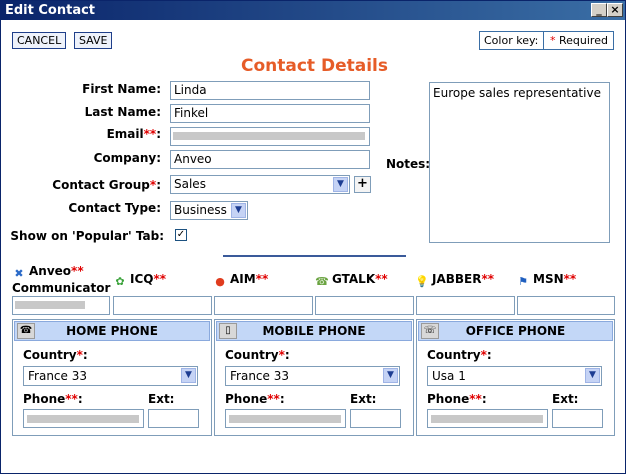  I want to click on notes-textarea: Europe sales representative, so click(519, 162).